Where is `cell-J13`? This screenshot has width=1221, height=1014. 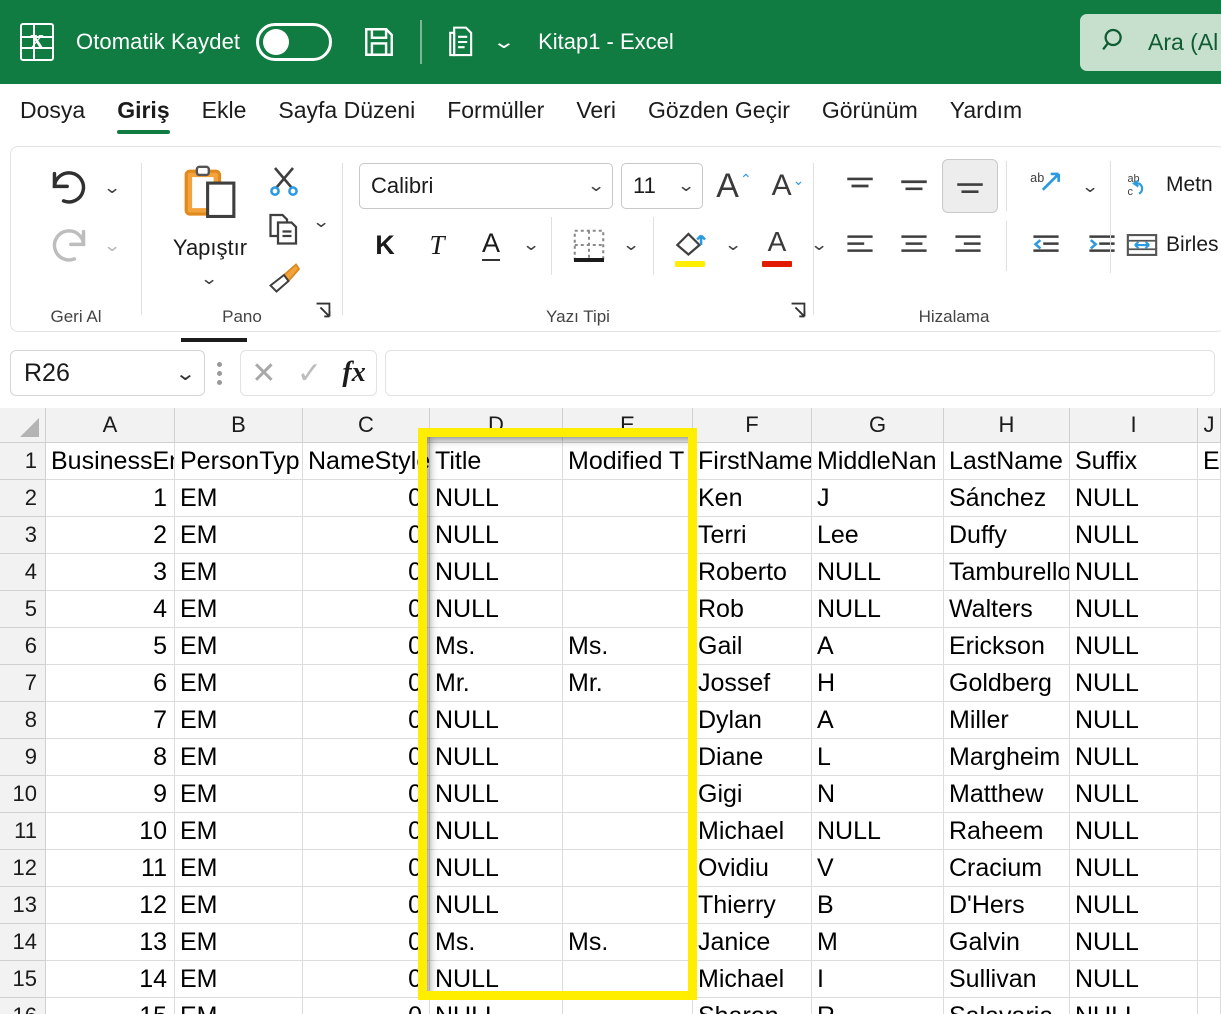
cell-J13 is located at coordinates (1209, 905).